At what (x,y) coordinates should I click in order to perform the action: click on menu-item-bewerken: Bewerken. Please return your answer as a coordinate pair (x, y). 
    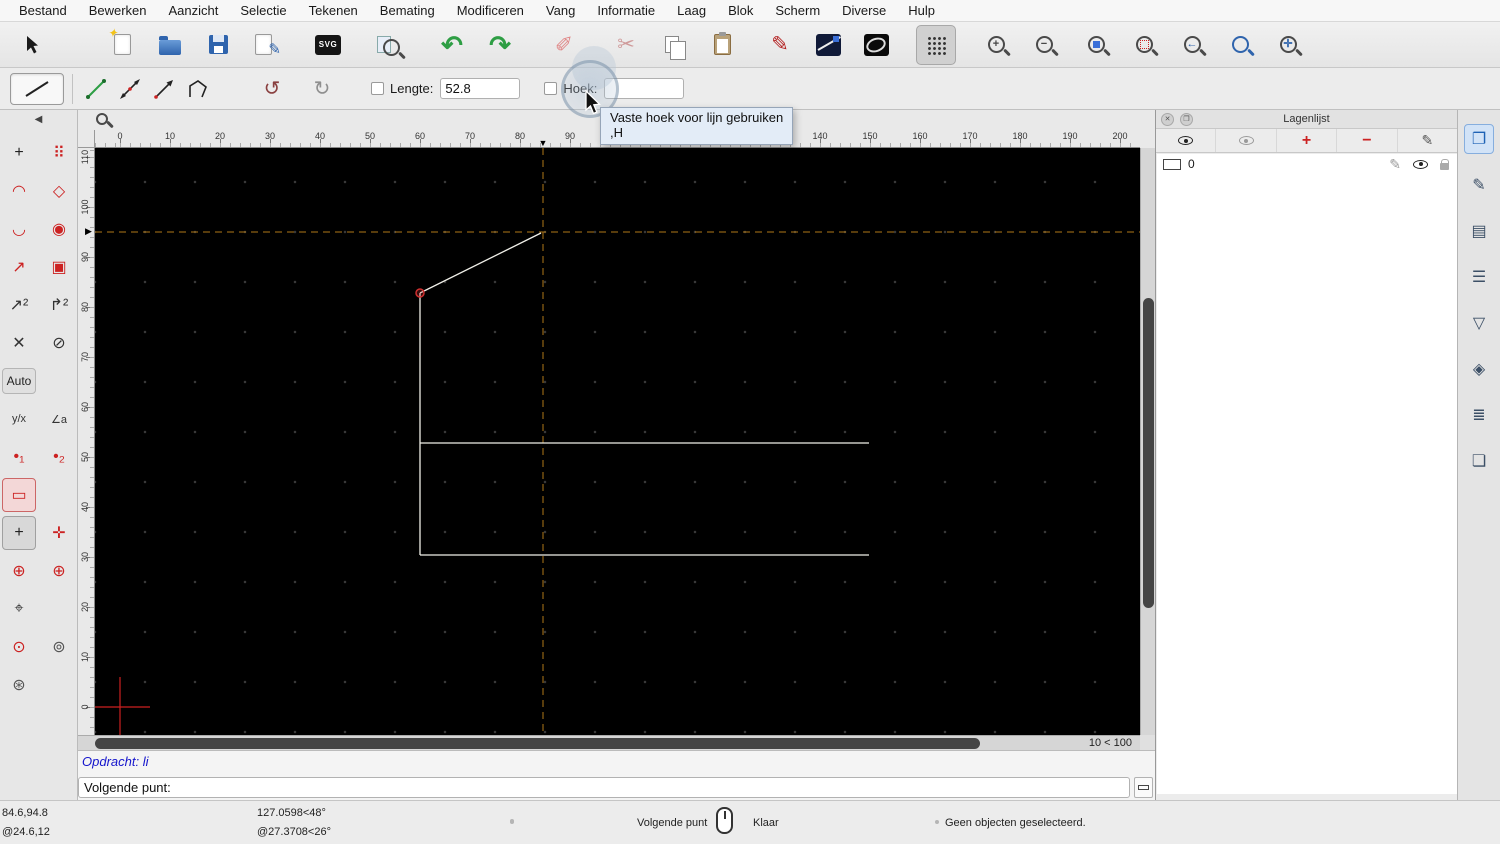
    Looking at the image, I should click on (118, 11).